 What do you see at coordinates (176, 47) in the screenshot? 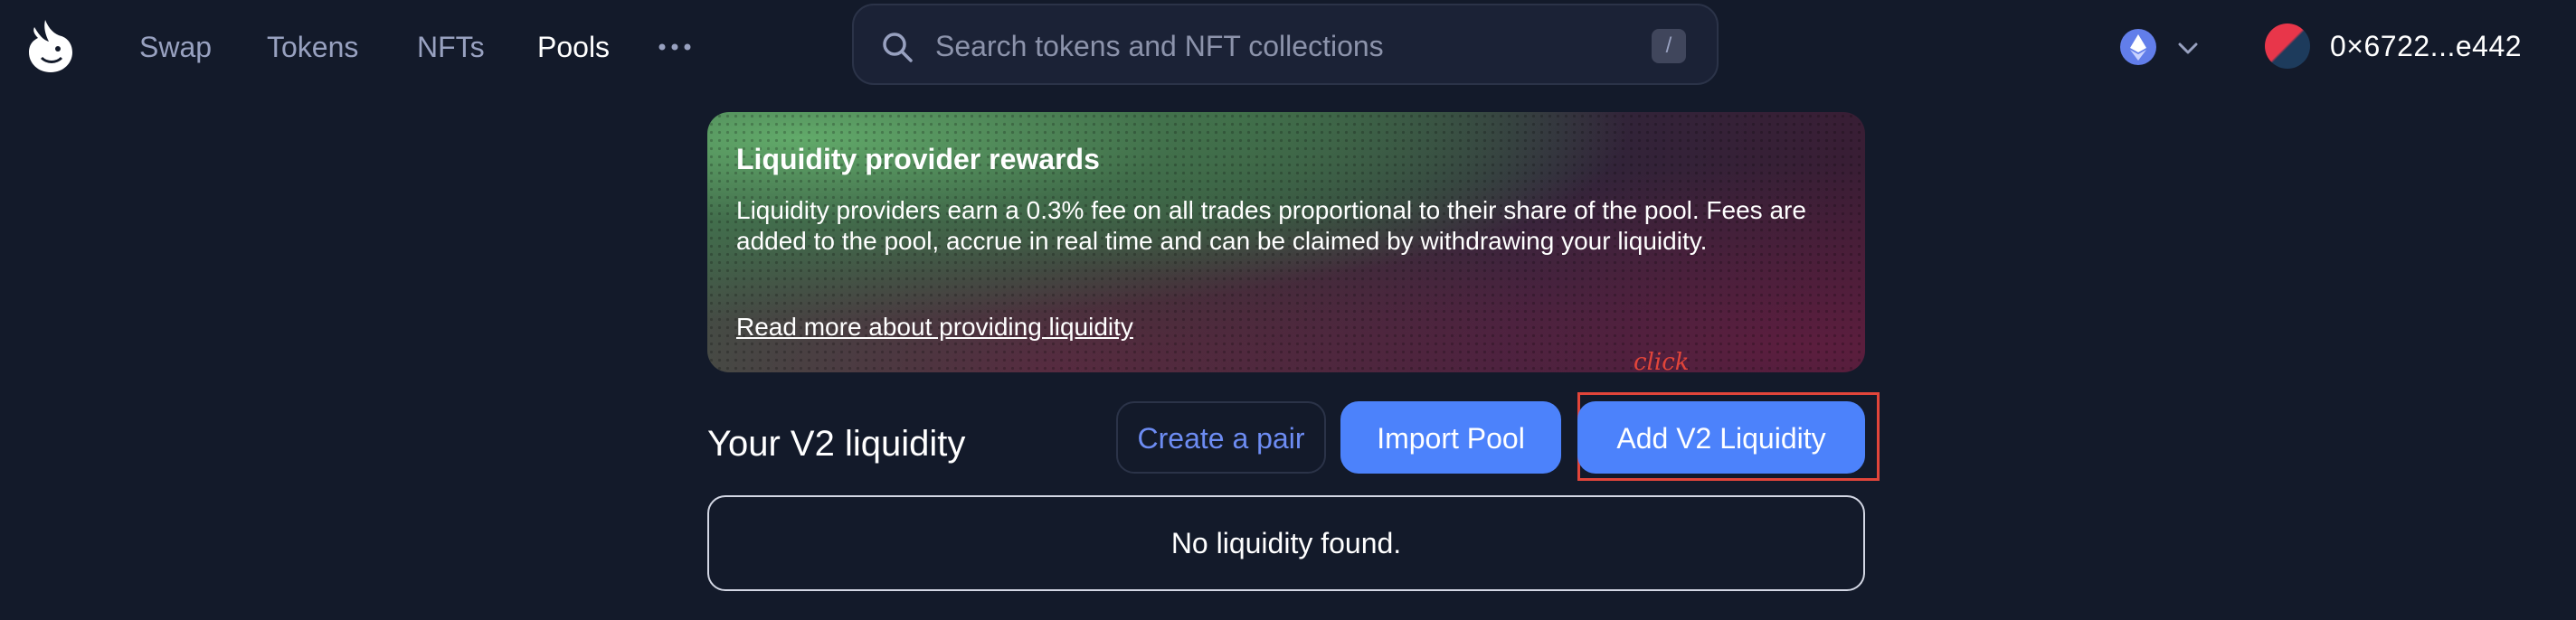
I see `nav-swap: Swap` at bounding box center [176, 47].